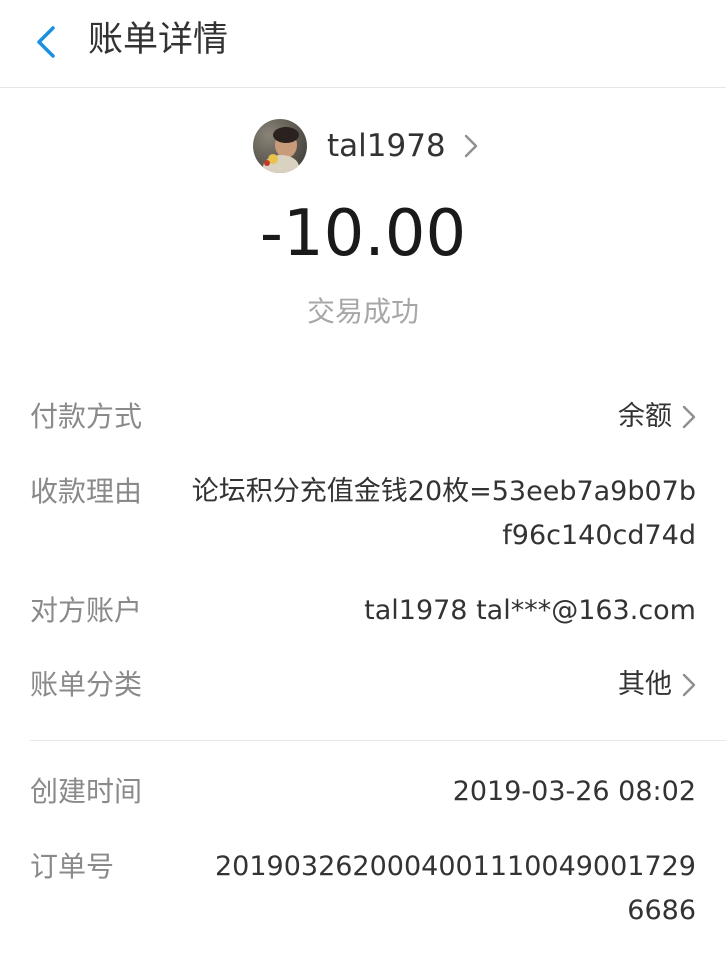 This screenshot has height=960, width=726. What do you see at coordinates (86, 610) in the screenshot?
I see `counterparty-account-label: 对方账户` at bounding box center [86, 610].